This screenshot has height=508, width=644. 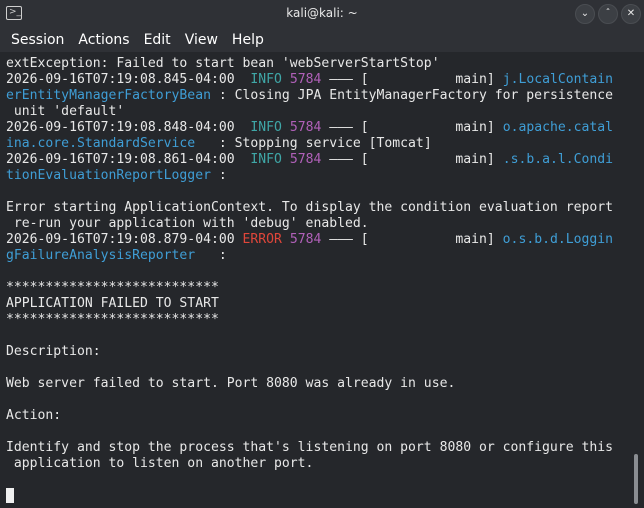 I want to click on close-icon: ✕, so click(x=631, y=14).